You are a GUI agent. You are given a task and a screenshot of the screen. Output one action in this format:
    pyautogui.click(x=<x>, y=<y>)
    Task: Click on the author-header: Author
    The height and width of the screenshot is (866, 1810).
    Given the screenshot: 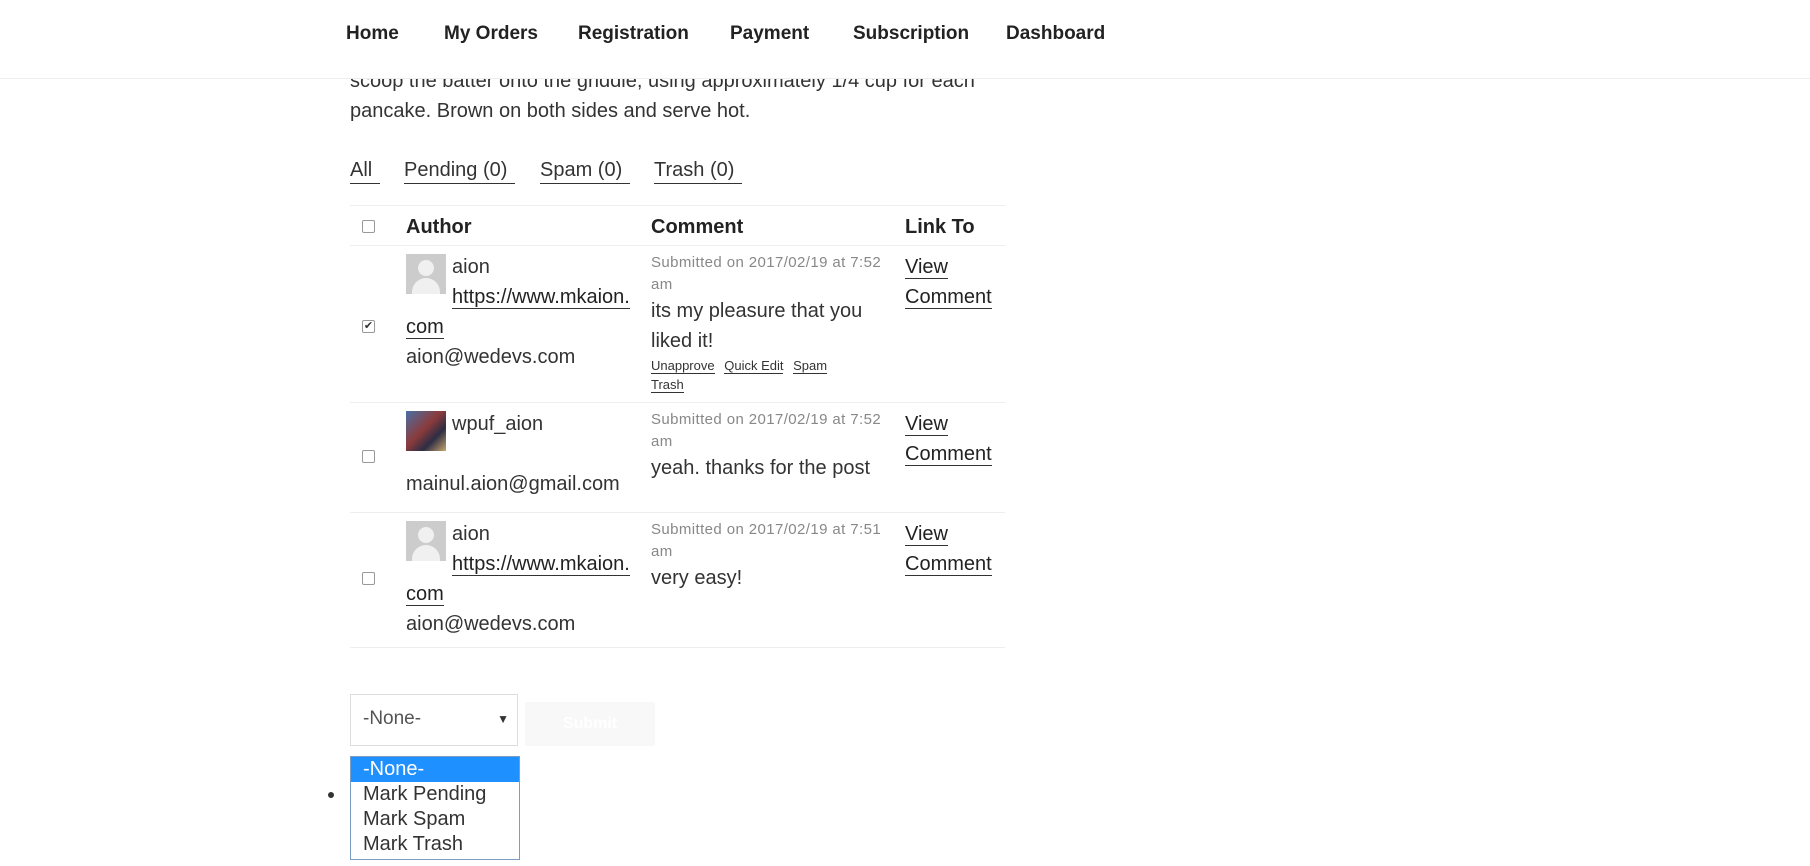 What is the action you would take?
    pyautogui.click(x=528, y=225)
    